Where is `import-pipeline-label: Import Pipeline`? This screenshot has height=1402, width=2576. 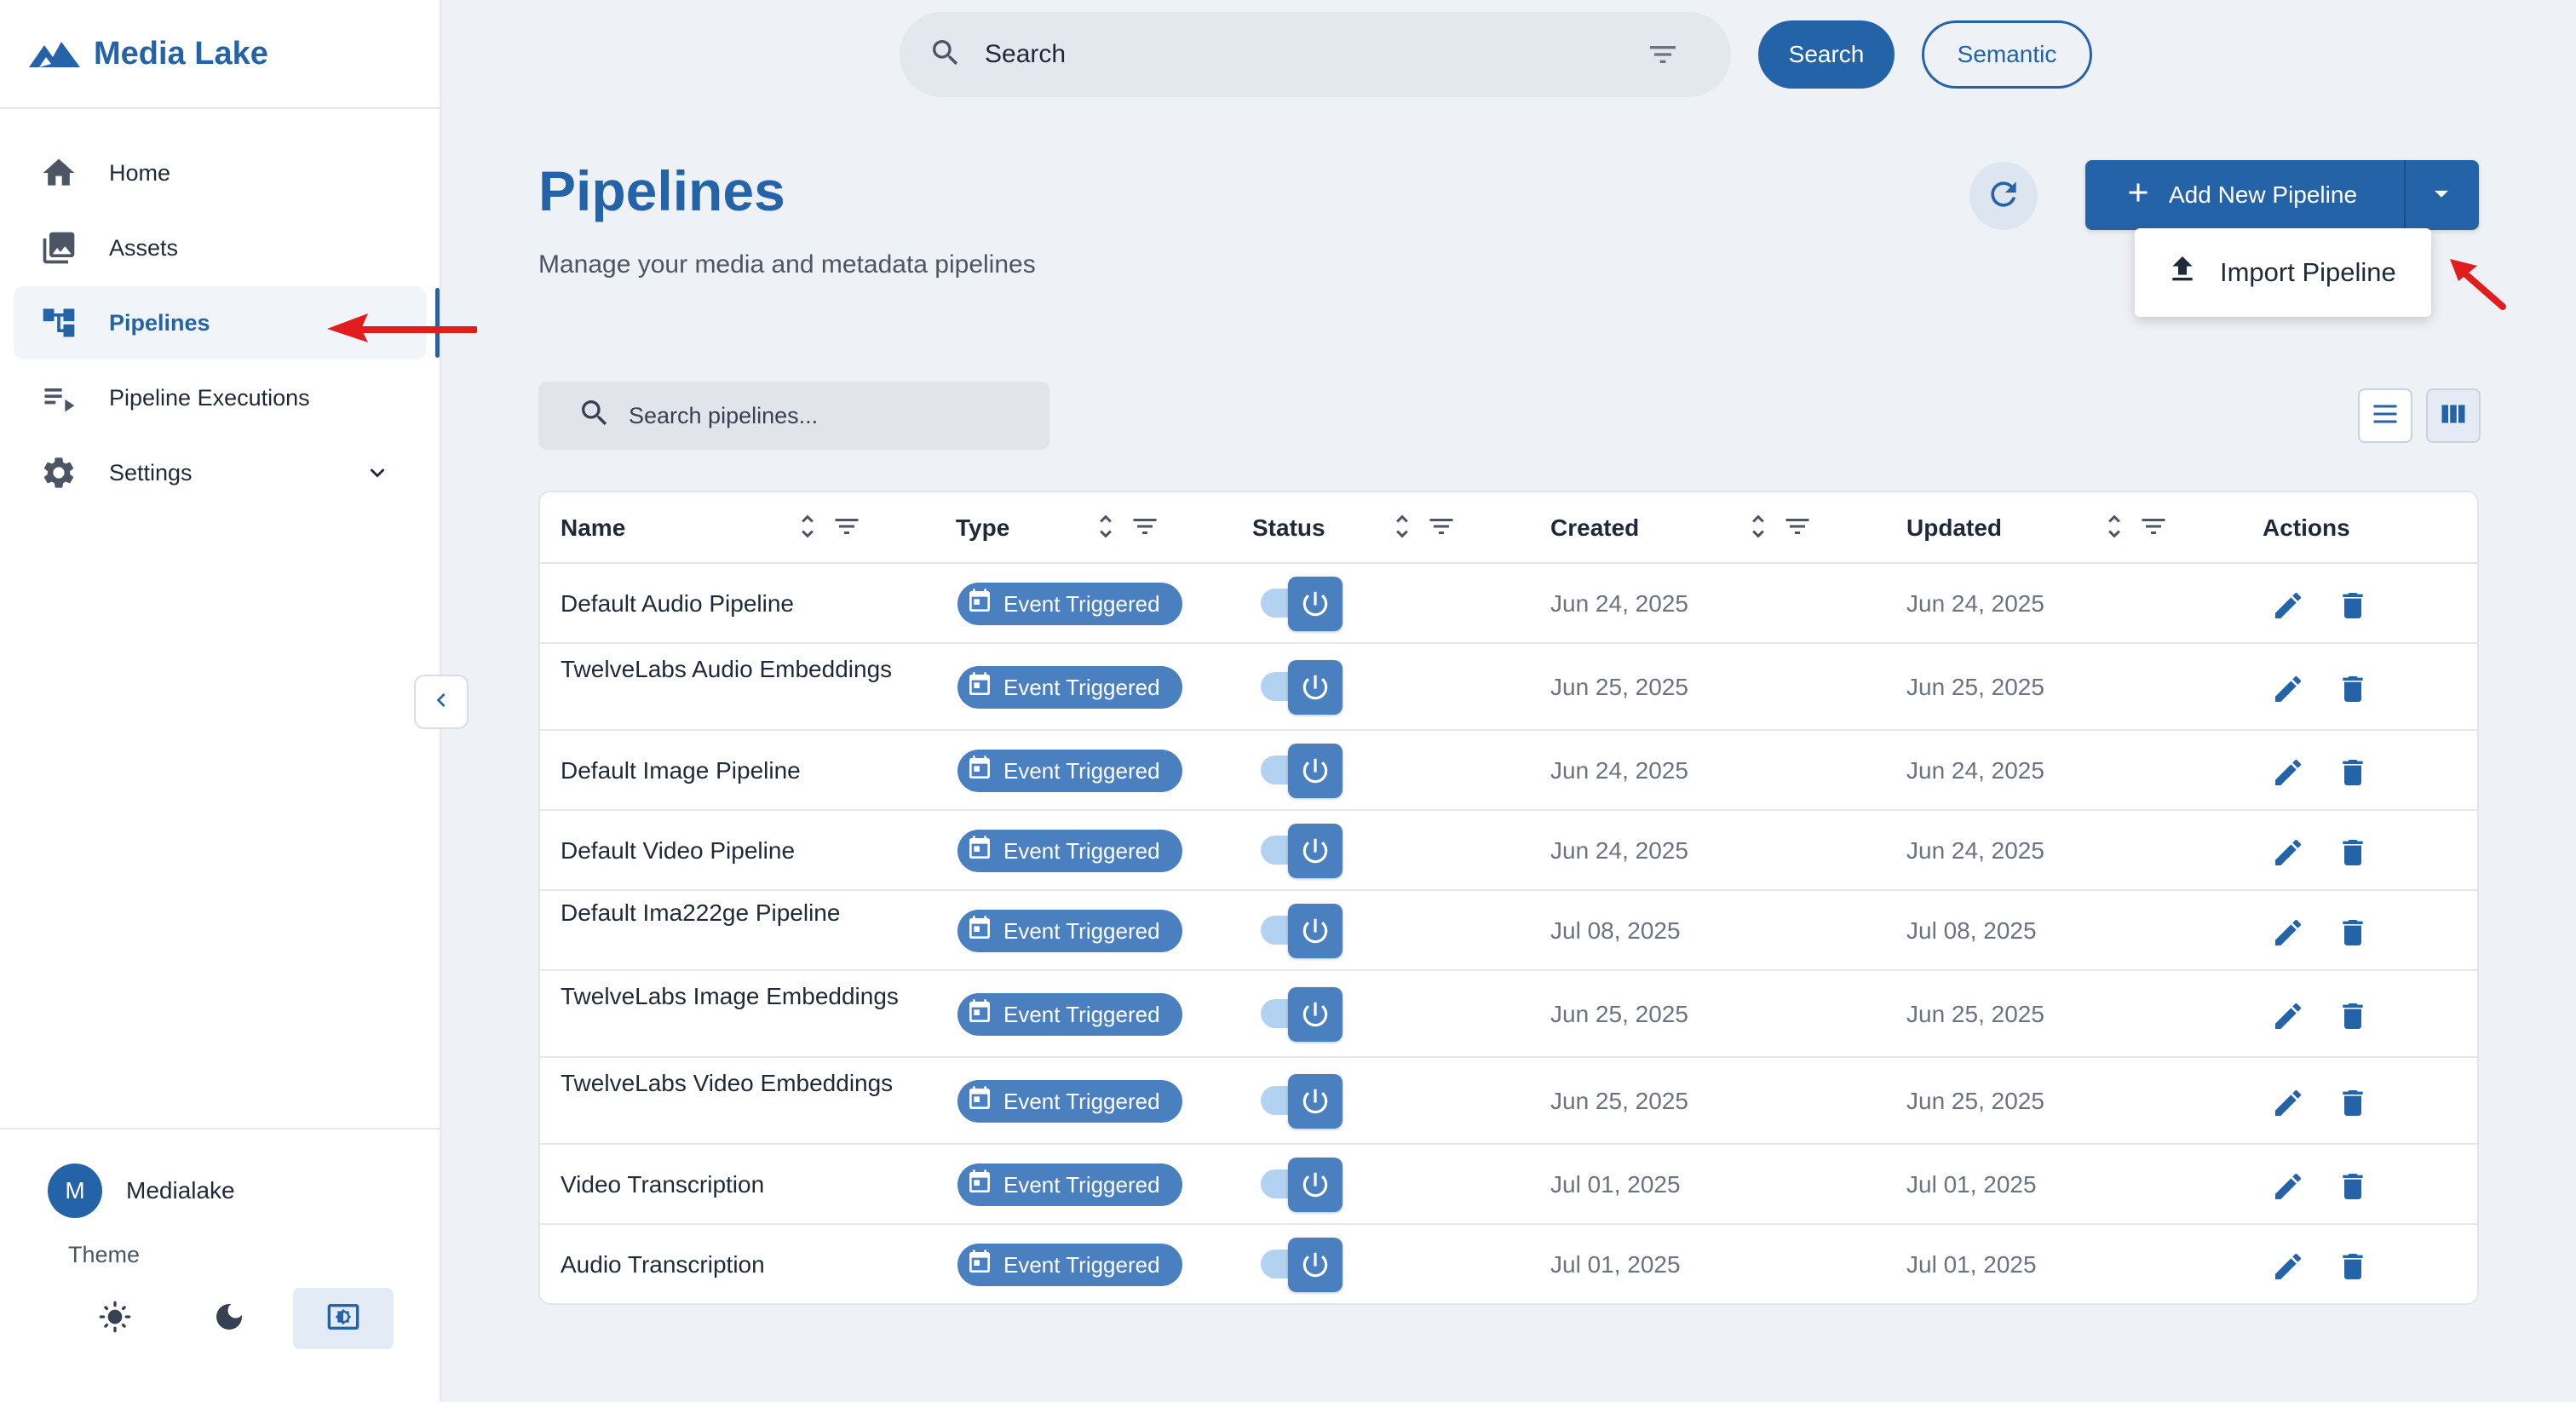 import-pipeline-label: Import Pipeline is located at coordinates (2308, 272).